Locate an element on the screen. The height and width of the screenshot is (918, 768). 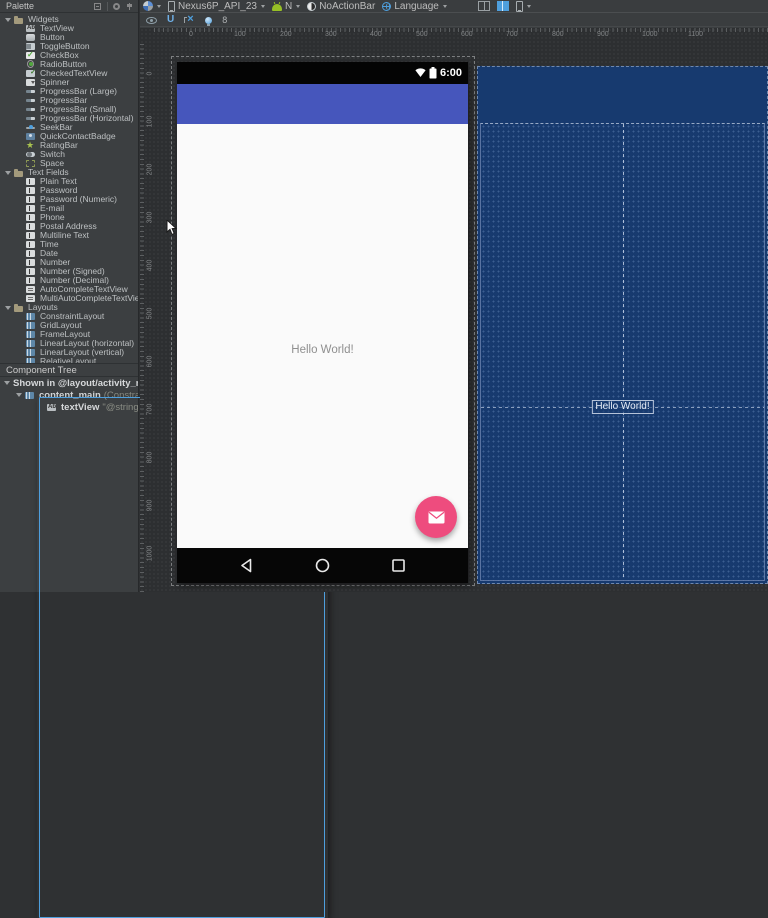
gear-icon is located at coordinates (116, 6).